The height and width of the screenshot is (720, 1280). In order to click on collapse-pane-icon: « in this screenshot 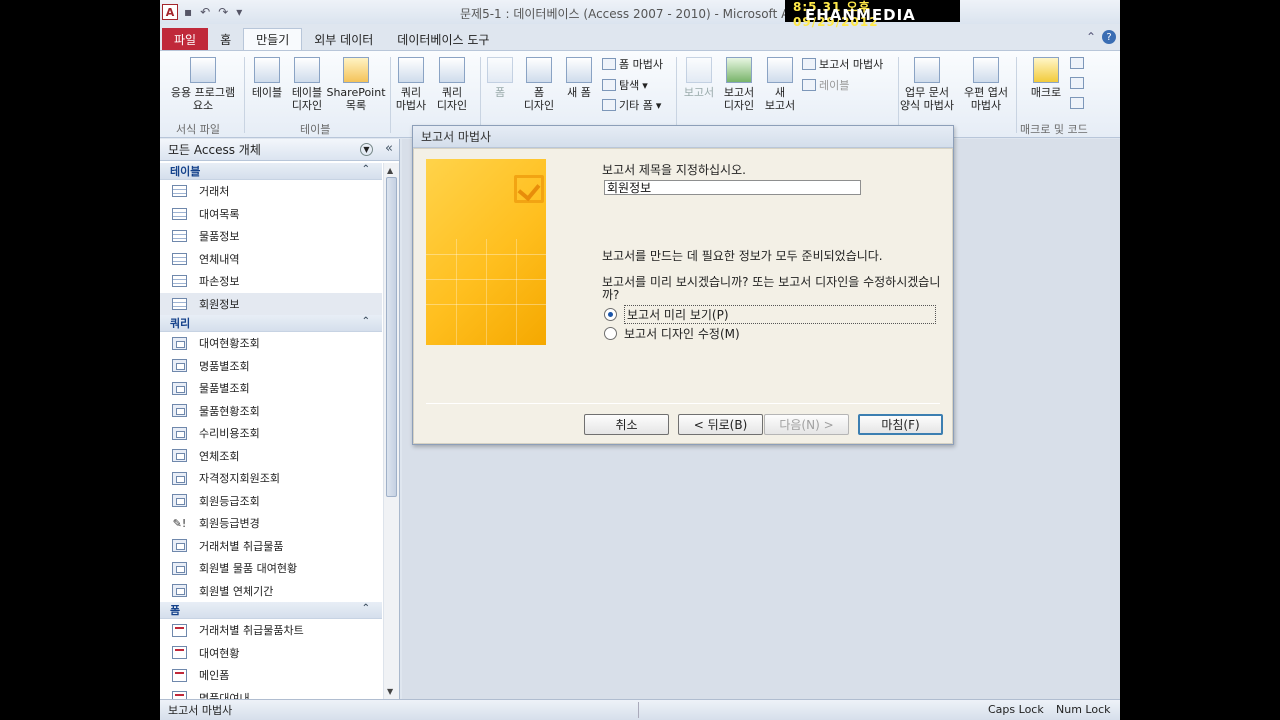, I will do `click(389, 148)`.